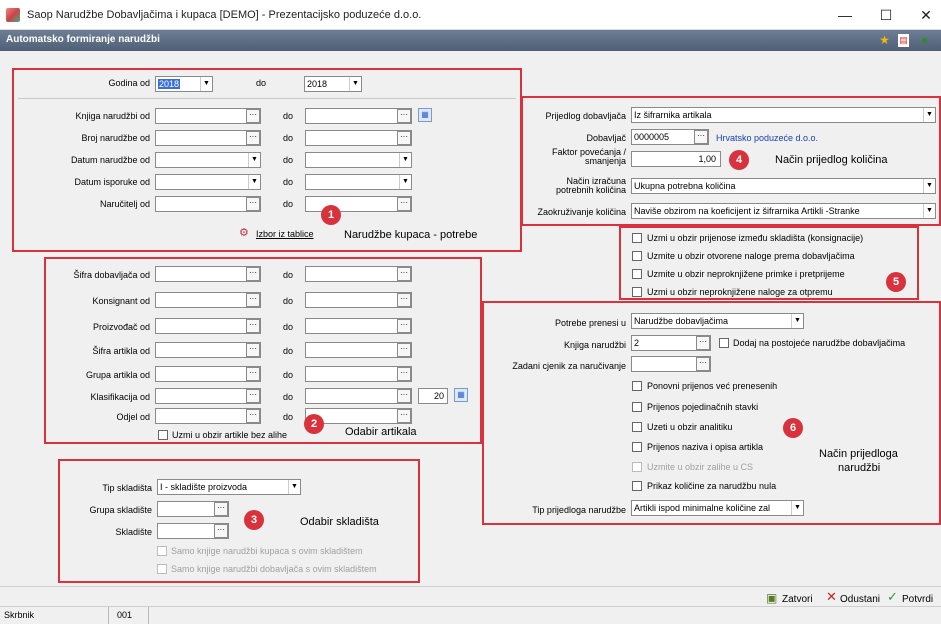  Describe the element at coordinates (208, 182) in the screenshot. I see `datum-isporuke-od-input: ▼` at that location.